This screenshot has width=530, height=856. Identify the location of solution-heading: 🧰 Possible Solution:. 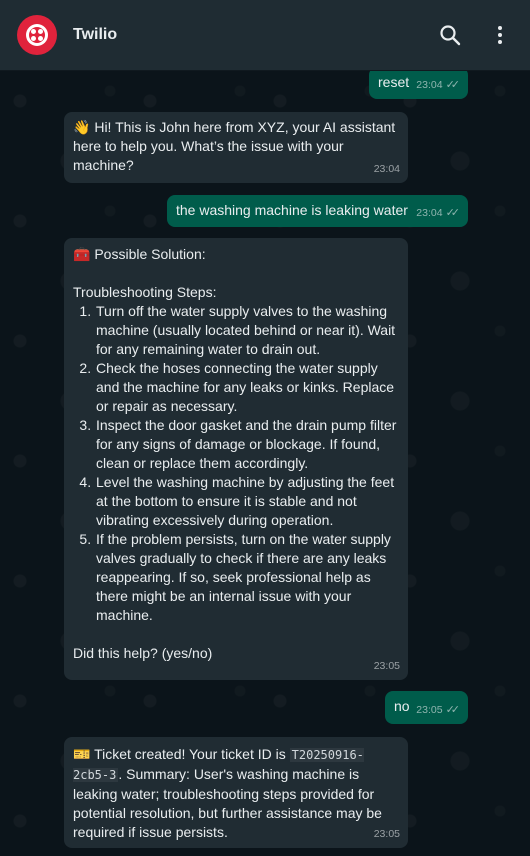
(236, 254).